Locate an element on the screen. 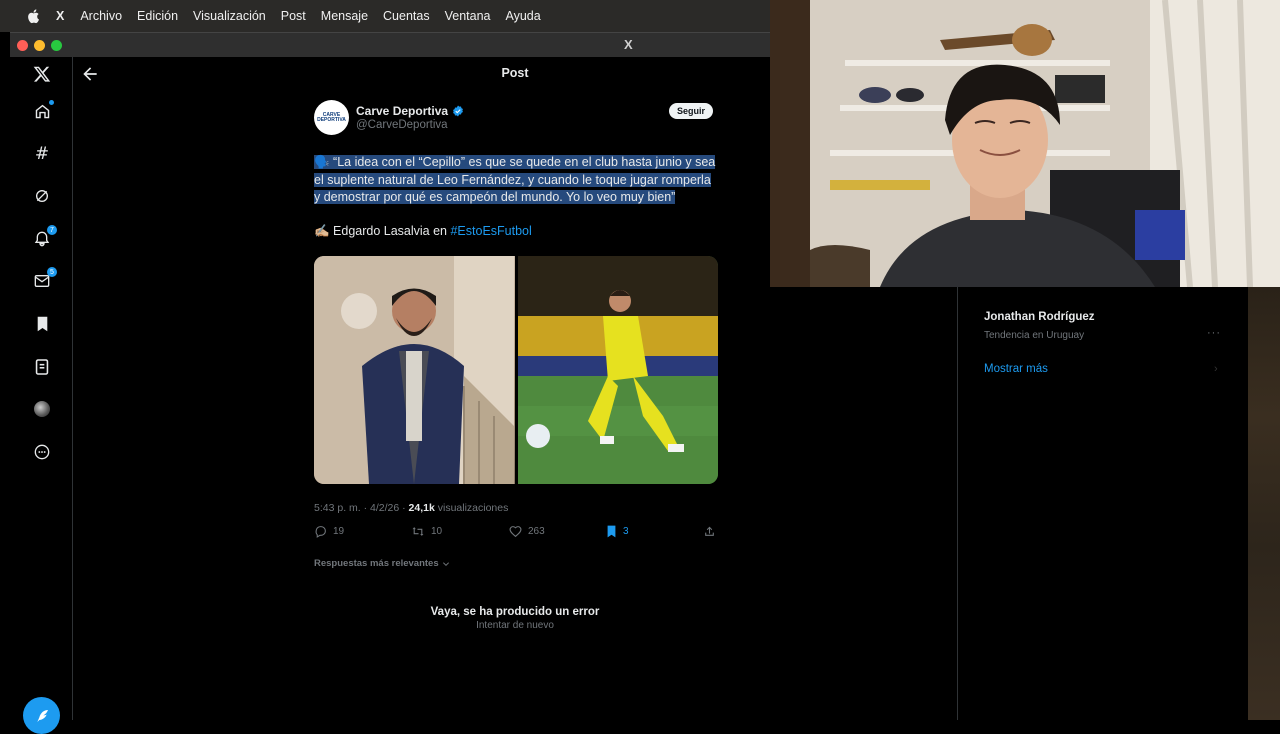 The image size is (1280, 734). compose-post-button is located at coordinates (41, 715).